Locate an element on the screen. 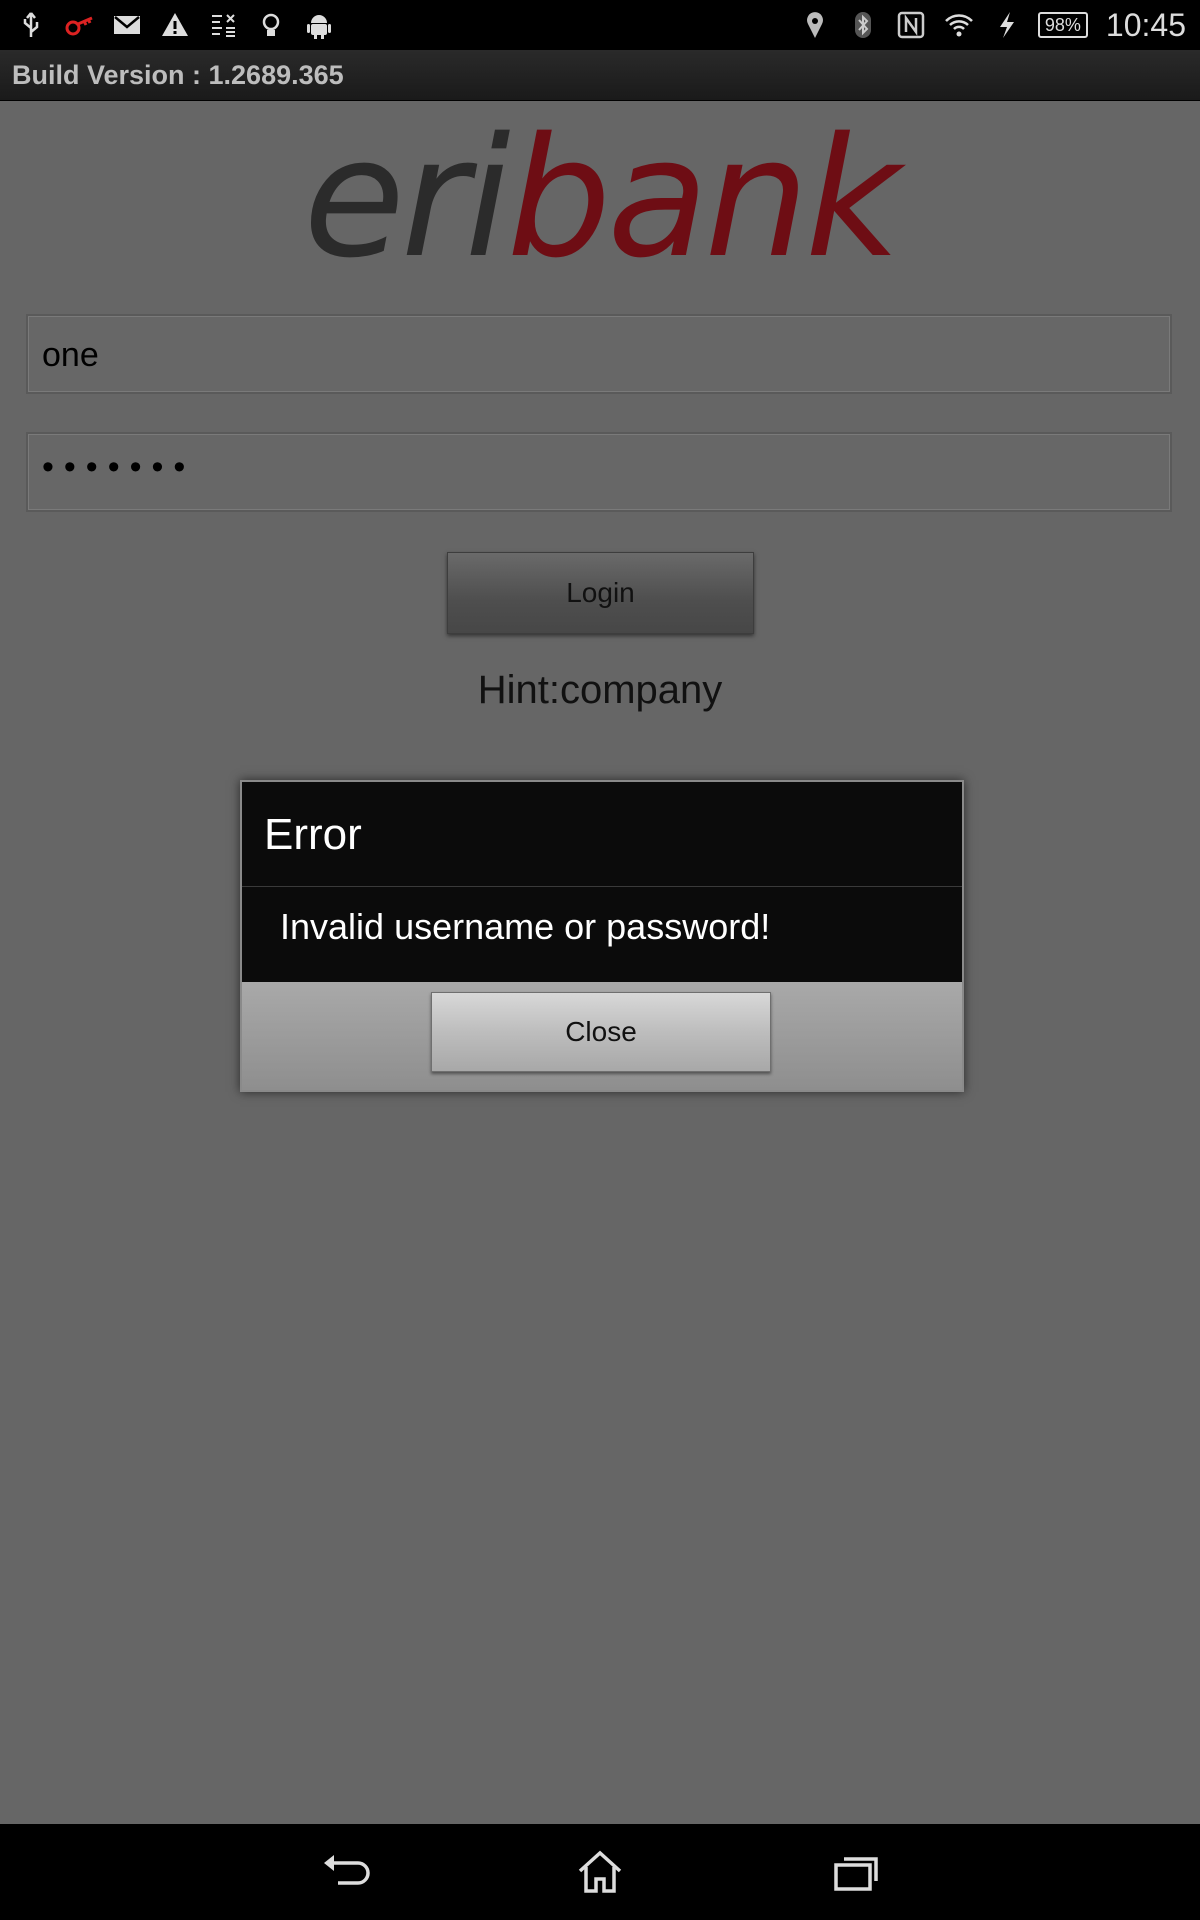 Image resolution: width=1200 pixels, height=1920 pixels. clock: 10:45 is located at coordinates (1145, 24).